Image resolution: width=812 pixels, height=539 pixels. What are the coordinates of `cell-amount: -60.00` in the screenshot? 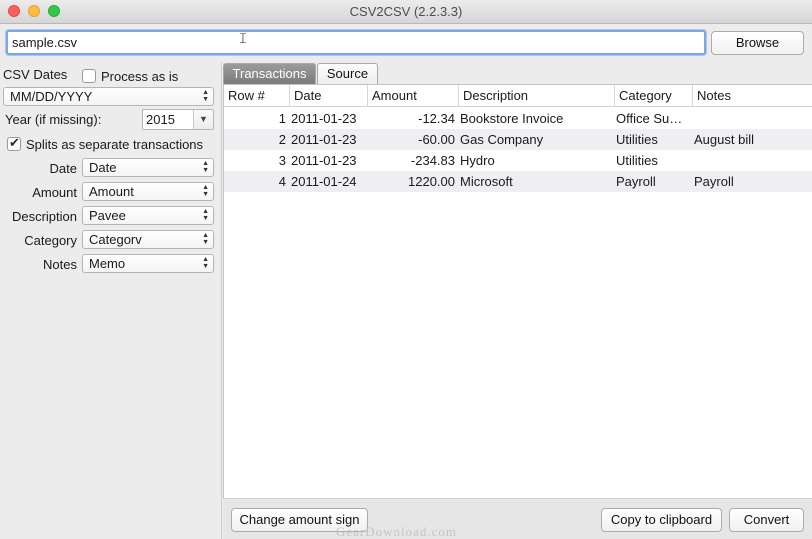 It's located at (436, 139).